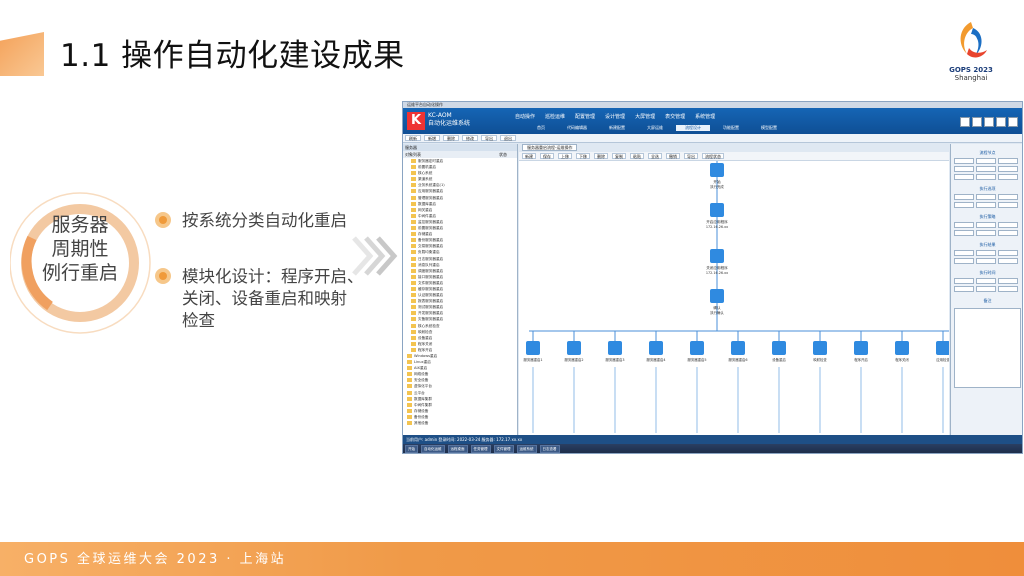 The width and height of the screenshot is (1024, 576). Describe the element at coordinates (617, 128) in the screenshot. I see `submenu-item-2: 新建配置` at that location.